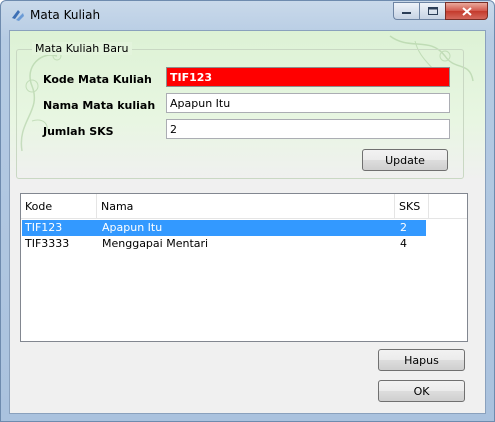  I want to click on maximize-button, so click(432, 11).